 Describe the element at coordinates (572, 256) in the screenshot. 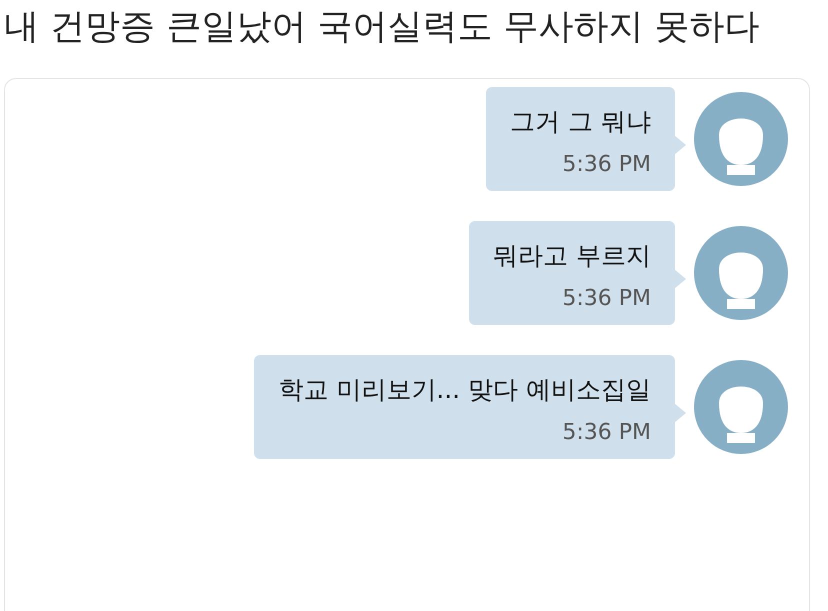

I see `message-text: 뭐라고 부르지` at that location.